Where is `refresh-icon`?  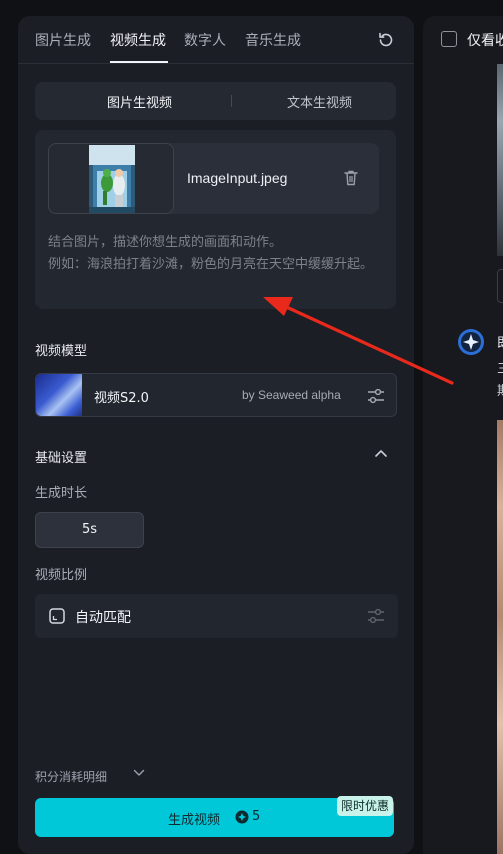 refresh-icon is located at coordinates (386, 40).